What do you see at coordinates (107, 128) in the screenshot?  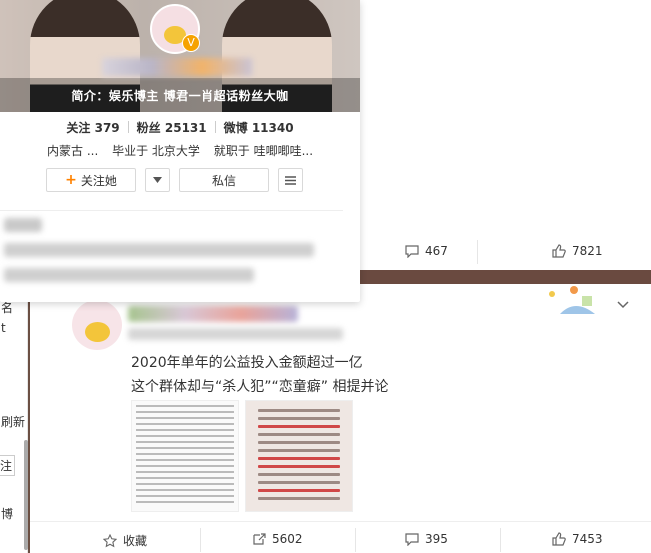 I see `follow-count: 379` at bounding box center [107, 128].